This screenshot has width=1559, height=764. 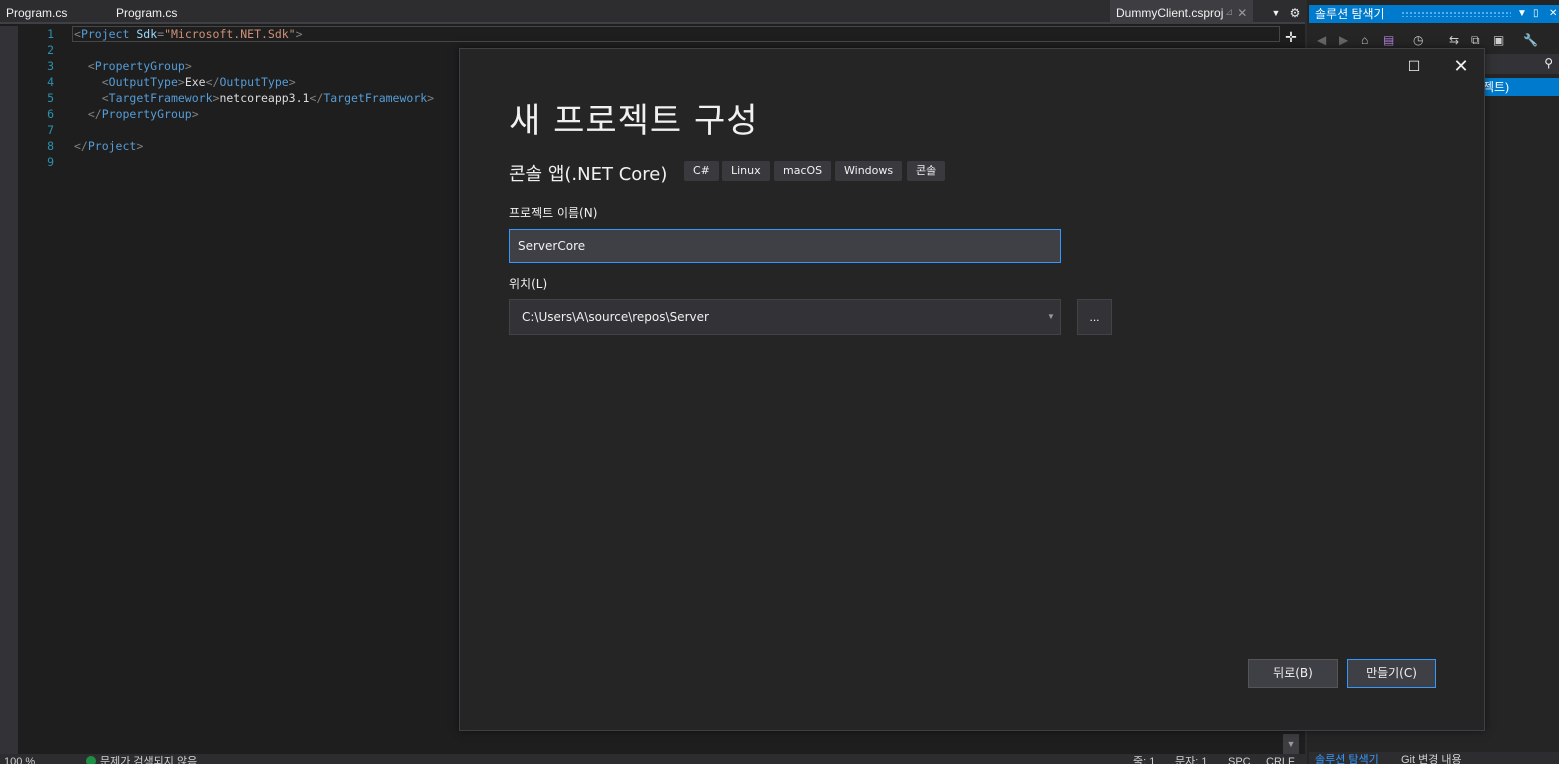 I want to click on code-token: Project, so click(x=112, y=146).